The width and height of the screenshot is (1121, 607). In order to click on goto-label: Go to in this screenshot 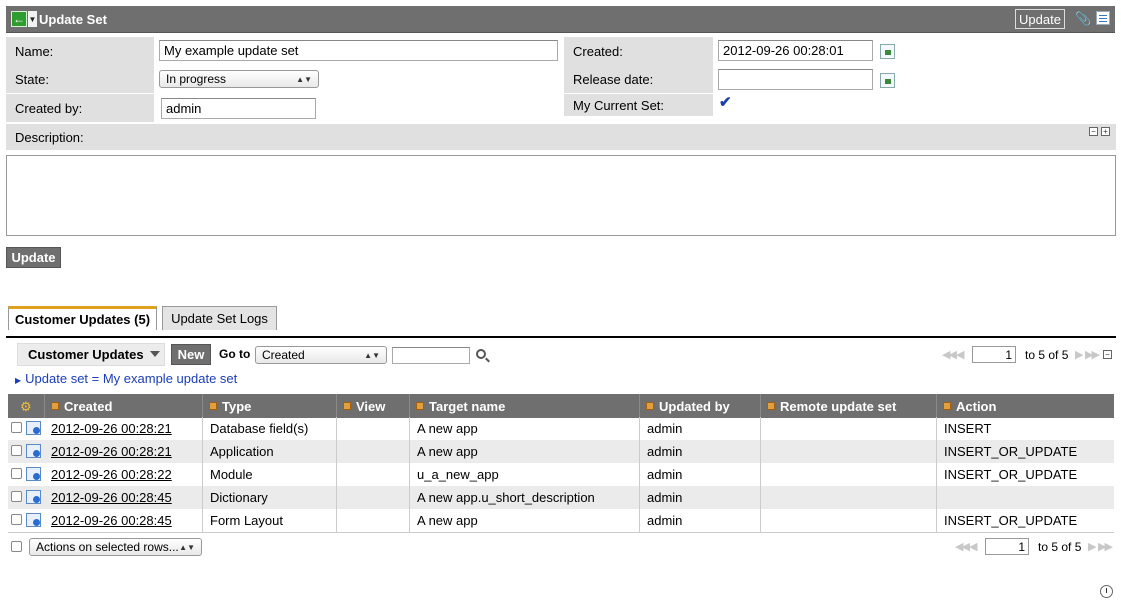, I will do `click(235, 354)`.